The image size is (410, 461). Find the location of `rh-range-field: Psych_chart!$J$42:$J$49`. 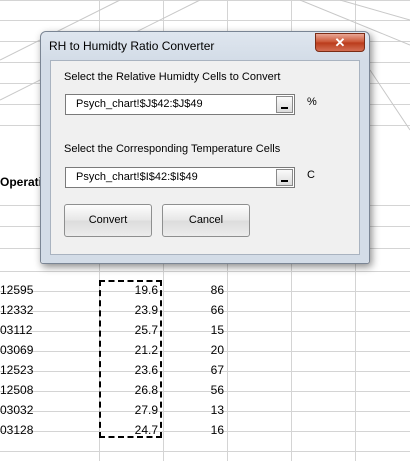

rh-range-field: Psych_chart!$J$42:$J$49 is located at coordinates (180, 104).